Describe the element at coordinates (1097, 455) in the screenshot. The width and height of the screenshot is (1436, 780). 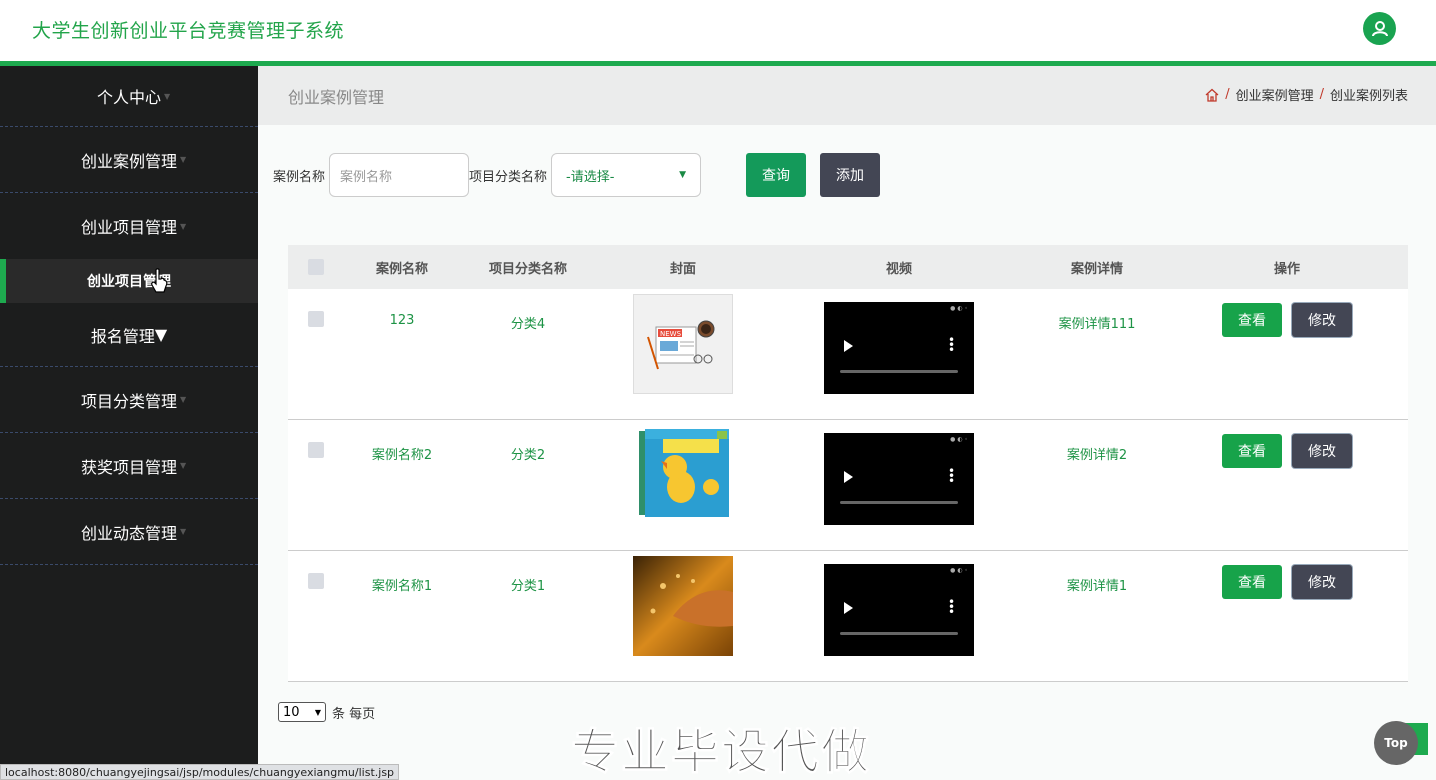
I see `case-detail-cell: 案例详情2` at that location.